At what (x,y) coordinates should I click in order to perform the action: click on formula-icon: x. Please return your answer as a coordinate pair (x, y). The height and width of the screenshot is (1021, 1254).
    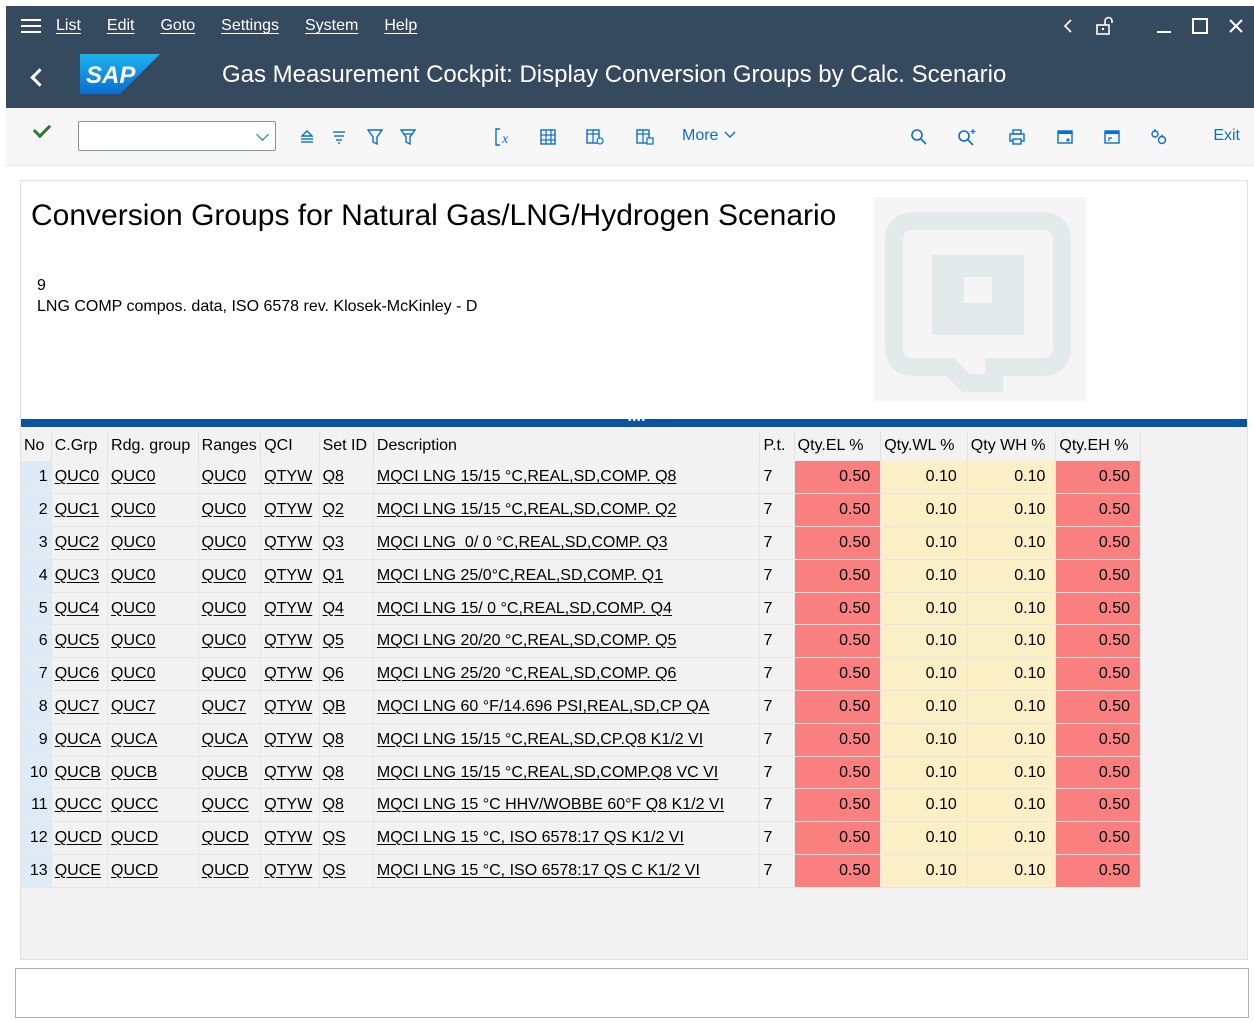
    Looking at the image, I should click on (505, 137).